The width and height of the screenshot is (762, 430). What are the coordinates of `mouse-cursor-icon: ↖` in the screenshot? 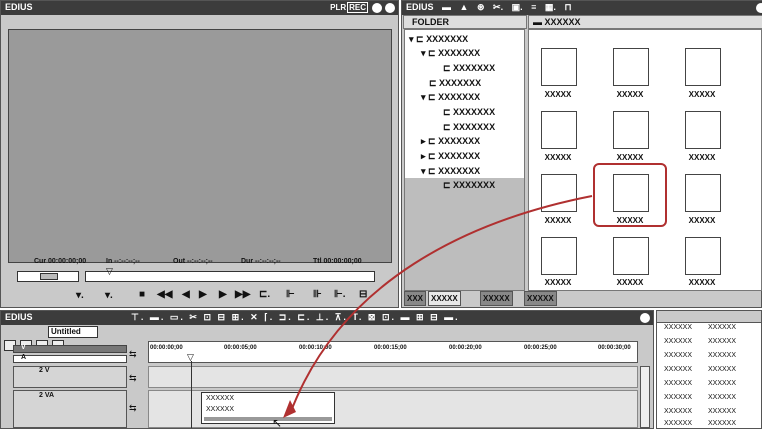 It's located at (277, 423).